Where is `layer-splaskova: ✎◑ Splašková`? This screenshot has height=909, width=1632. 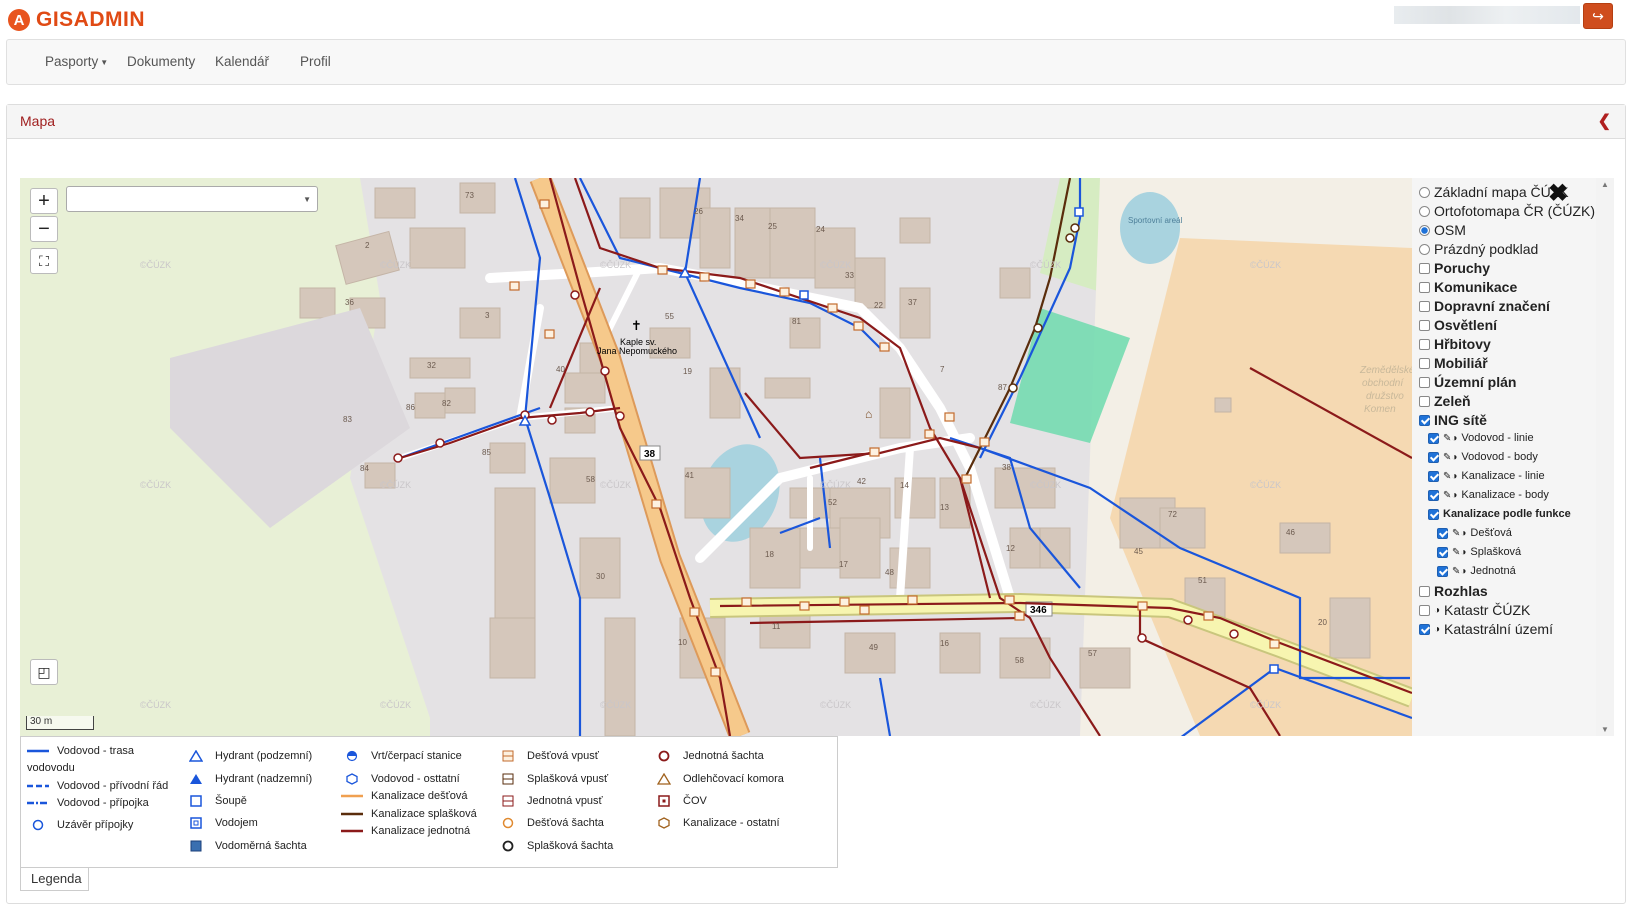
layer-splaskova: ✎◑ Splašková is located at coordinates (1479, 552).